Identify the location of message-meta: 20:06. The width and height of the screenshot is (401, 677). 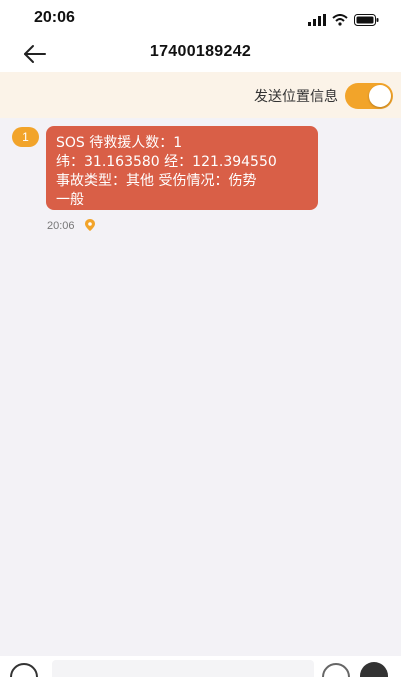
(71, 225).